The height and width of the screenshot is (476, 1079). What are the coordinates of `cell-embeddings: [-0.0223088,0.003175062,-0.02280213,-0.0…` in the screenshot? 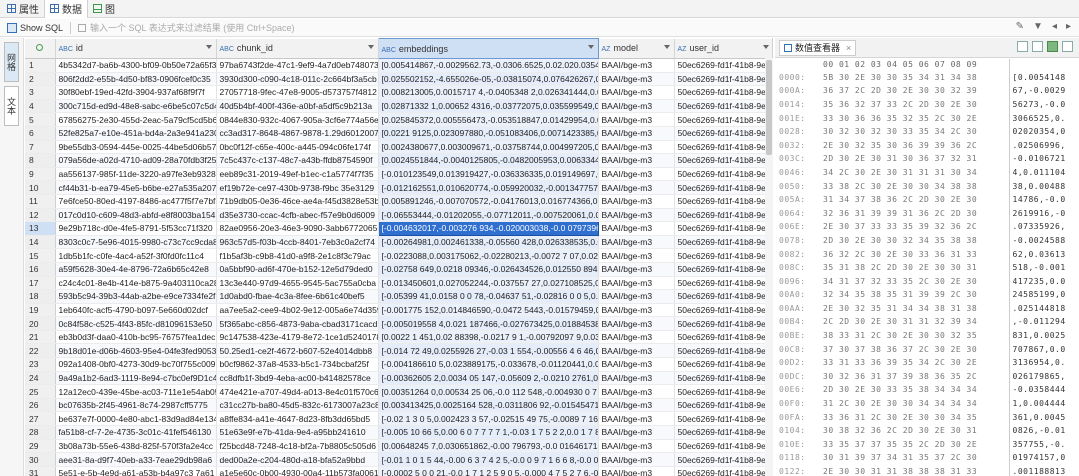 It's located at (488, 255).